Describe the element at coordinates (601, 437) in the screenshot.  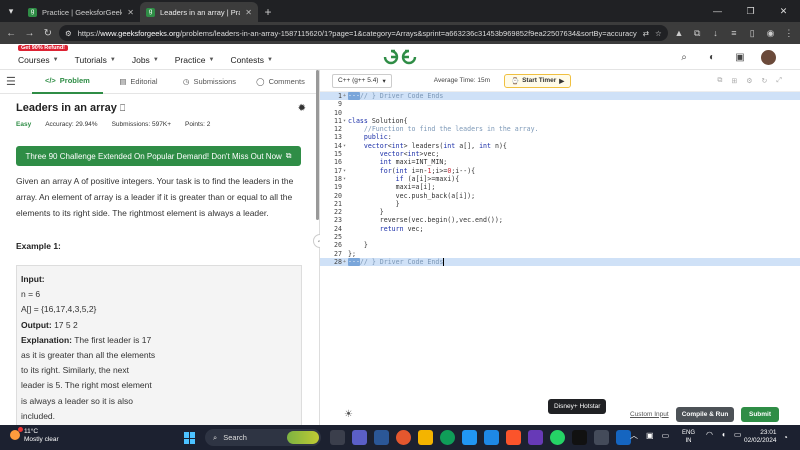
I see `hotstar-icon` at that location.